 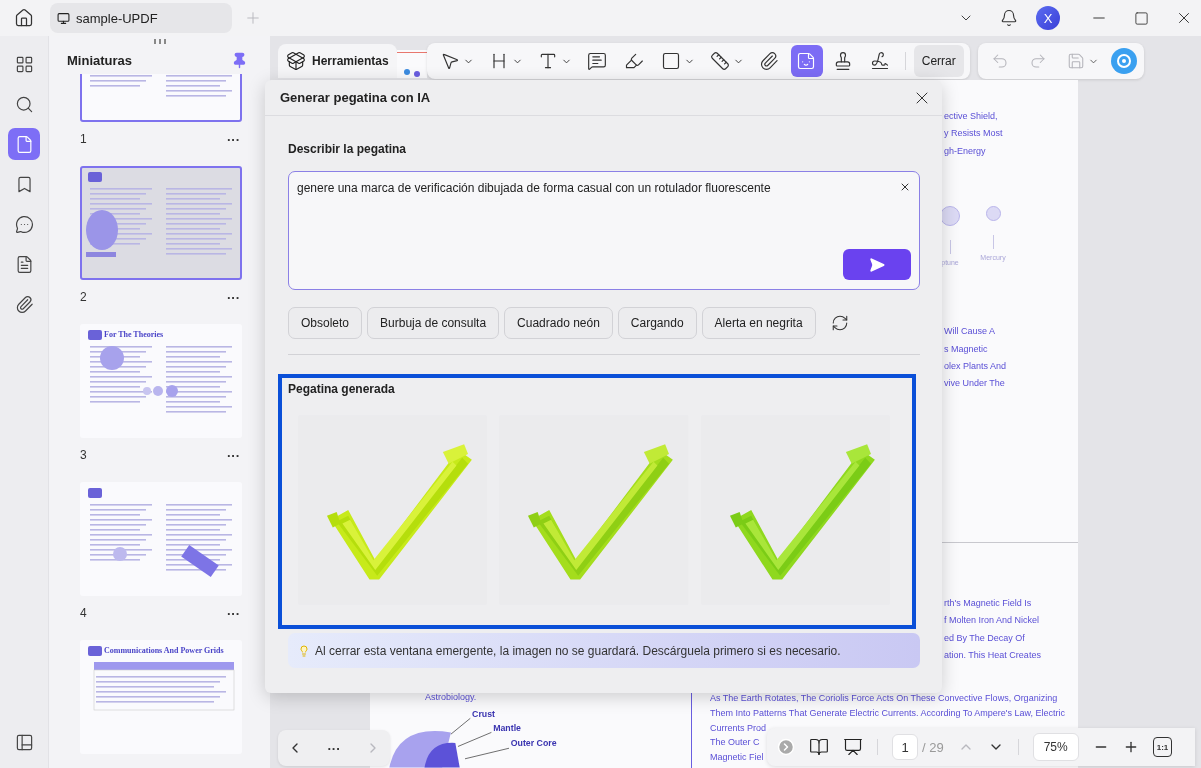 I want to click on page-number: 3, so click(x=83, y=455).